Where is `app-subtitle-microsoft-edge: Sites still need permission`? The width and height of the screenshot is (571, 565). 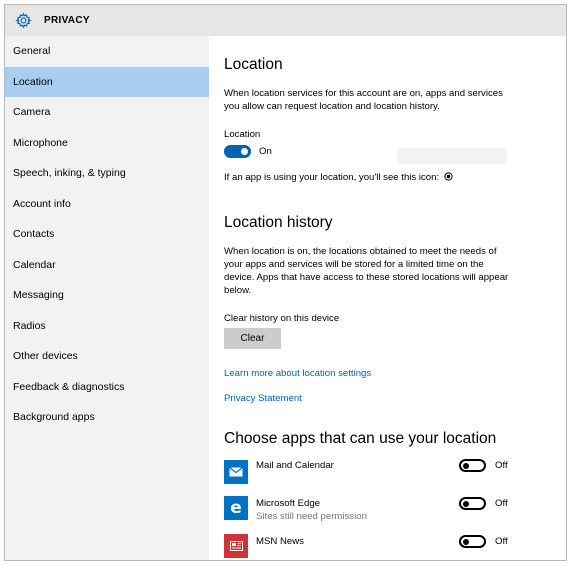
app-subtitle-microsoft-edge: Sites still need permission is located at coordinates (311, 516).